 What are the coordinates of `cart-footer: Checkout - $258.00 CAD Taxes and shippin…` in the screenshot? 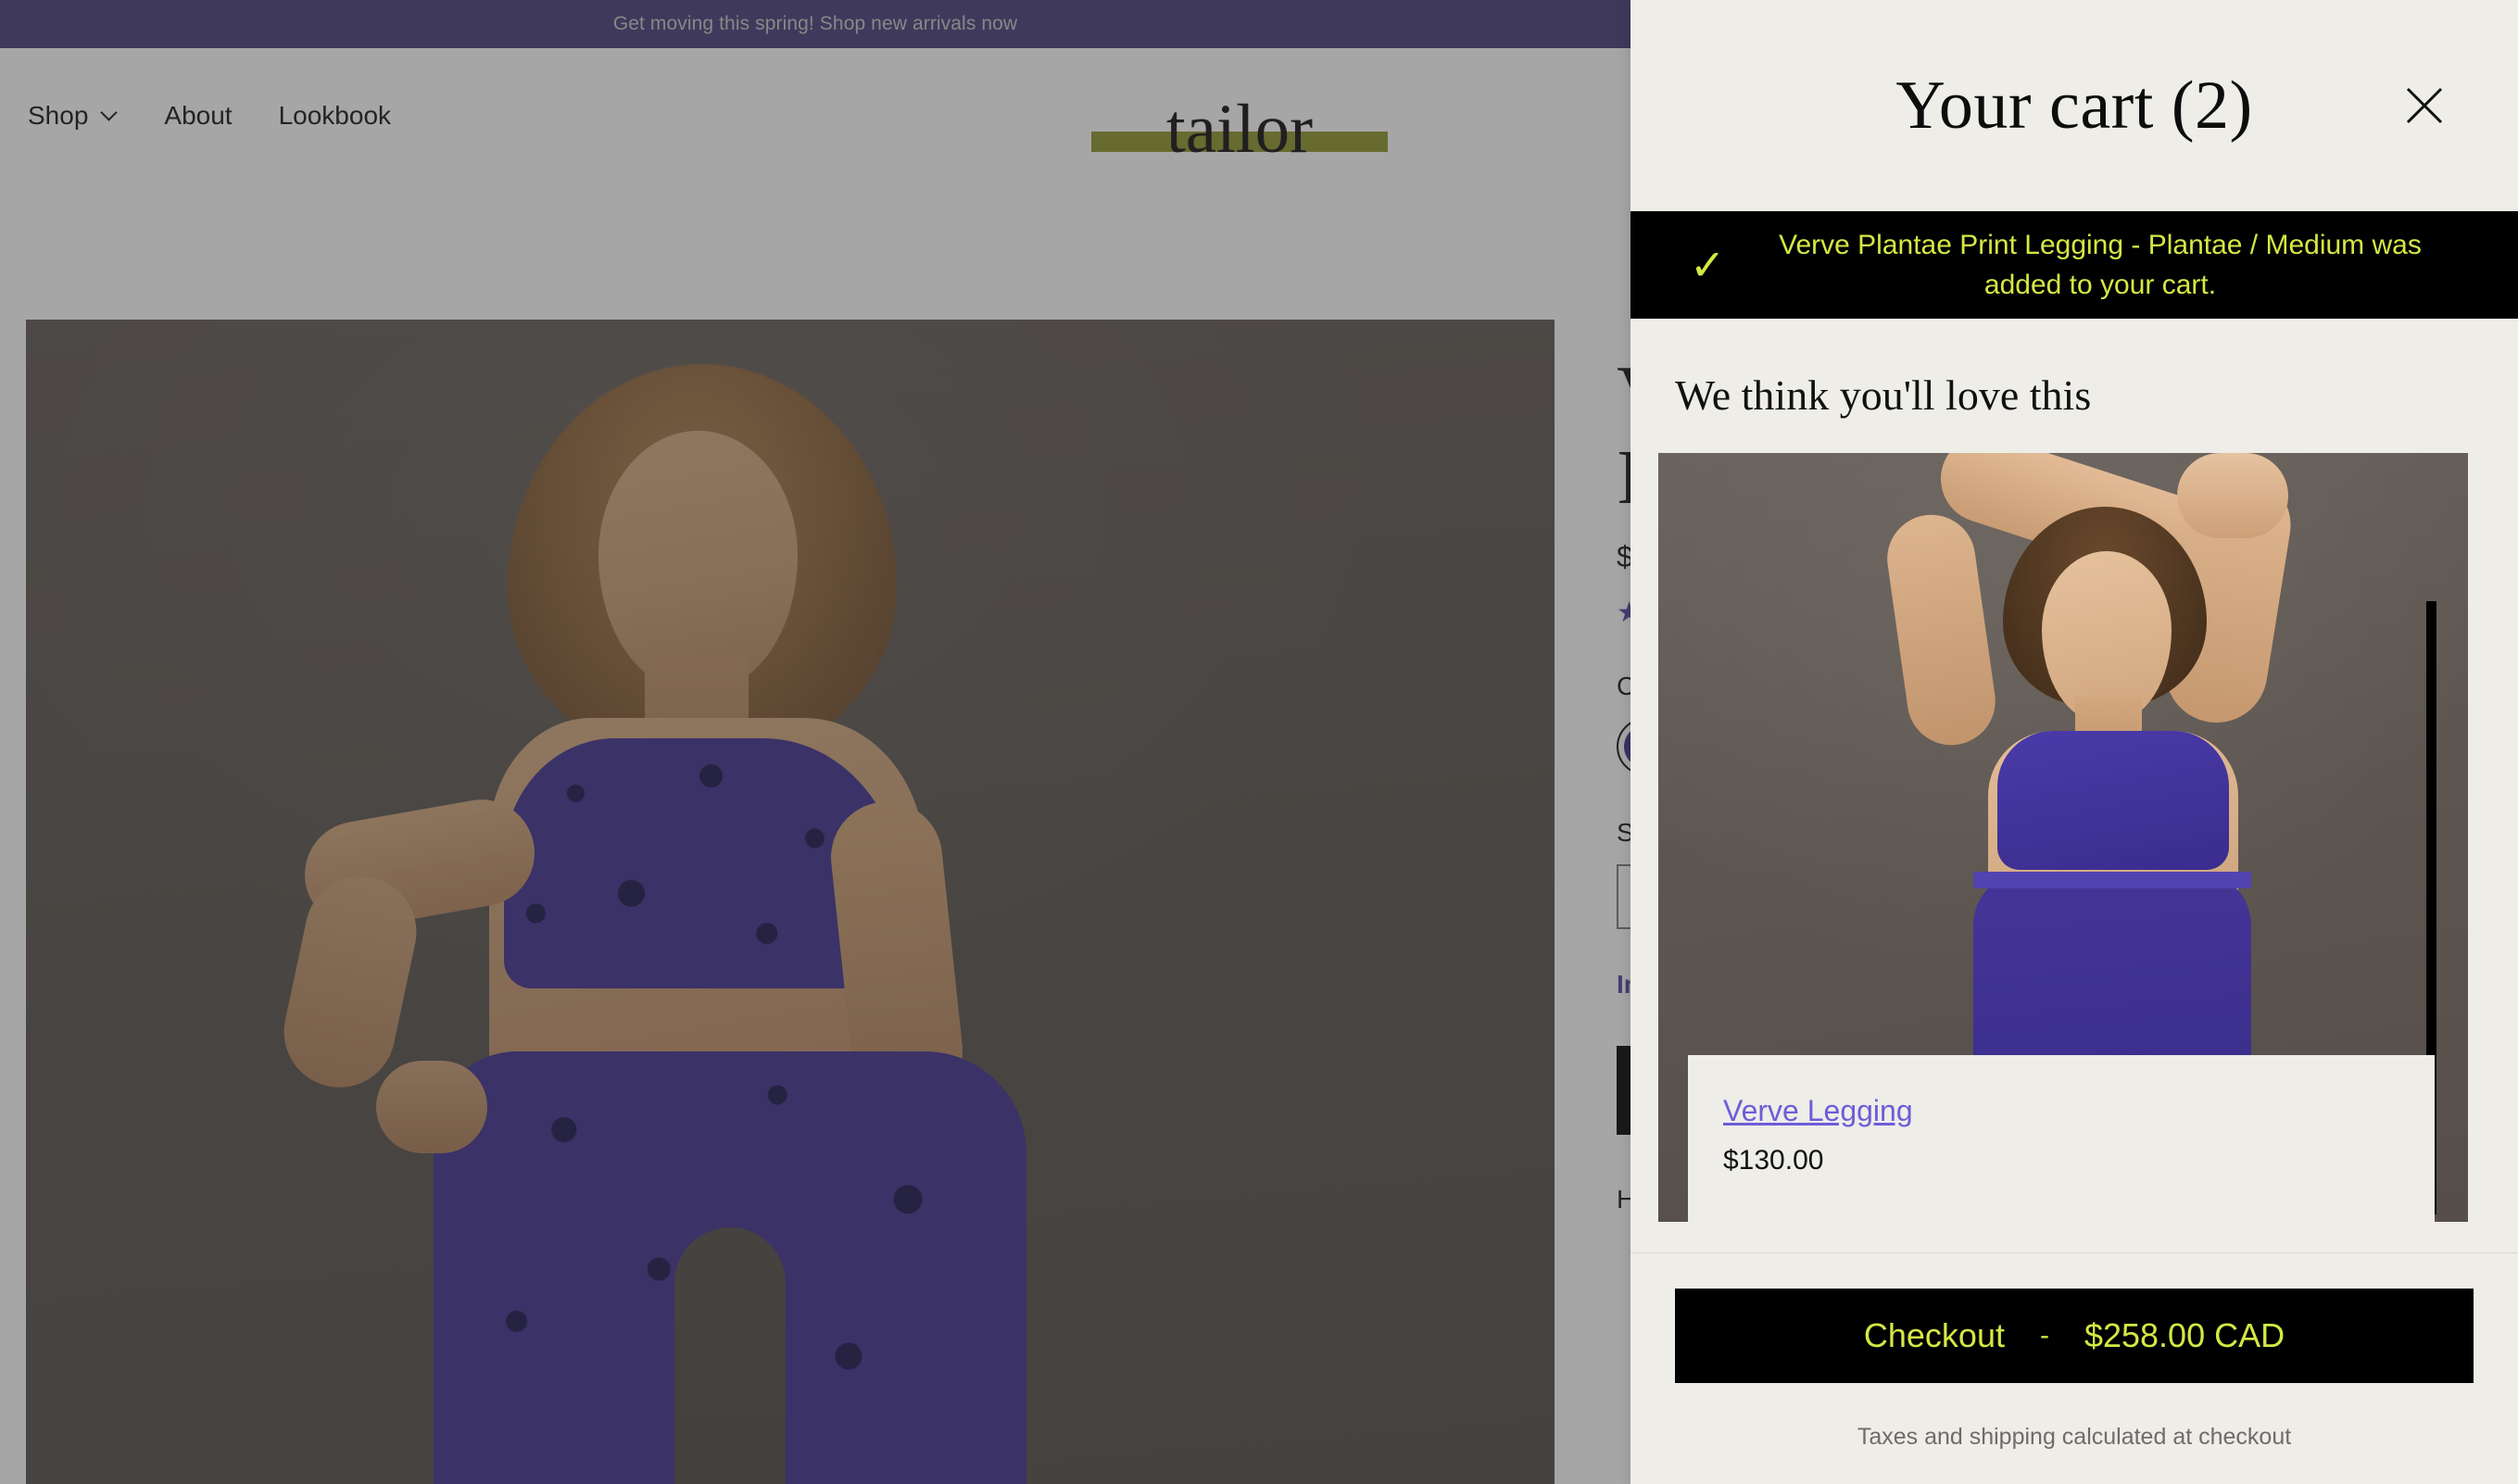 It's located at (2074, 1368).